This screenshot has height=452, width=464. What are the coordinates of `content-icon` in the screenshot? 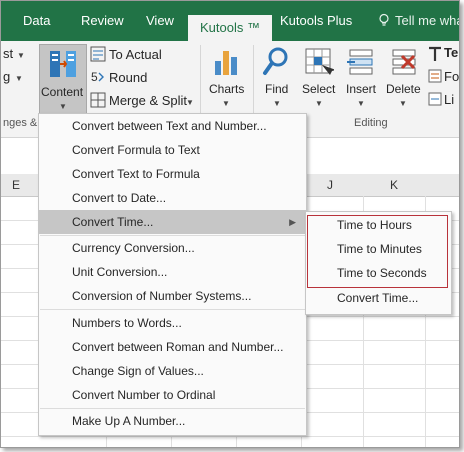 It's located at (63, 64).